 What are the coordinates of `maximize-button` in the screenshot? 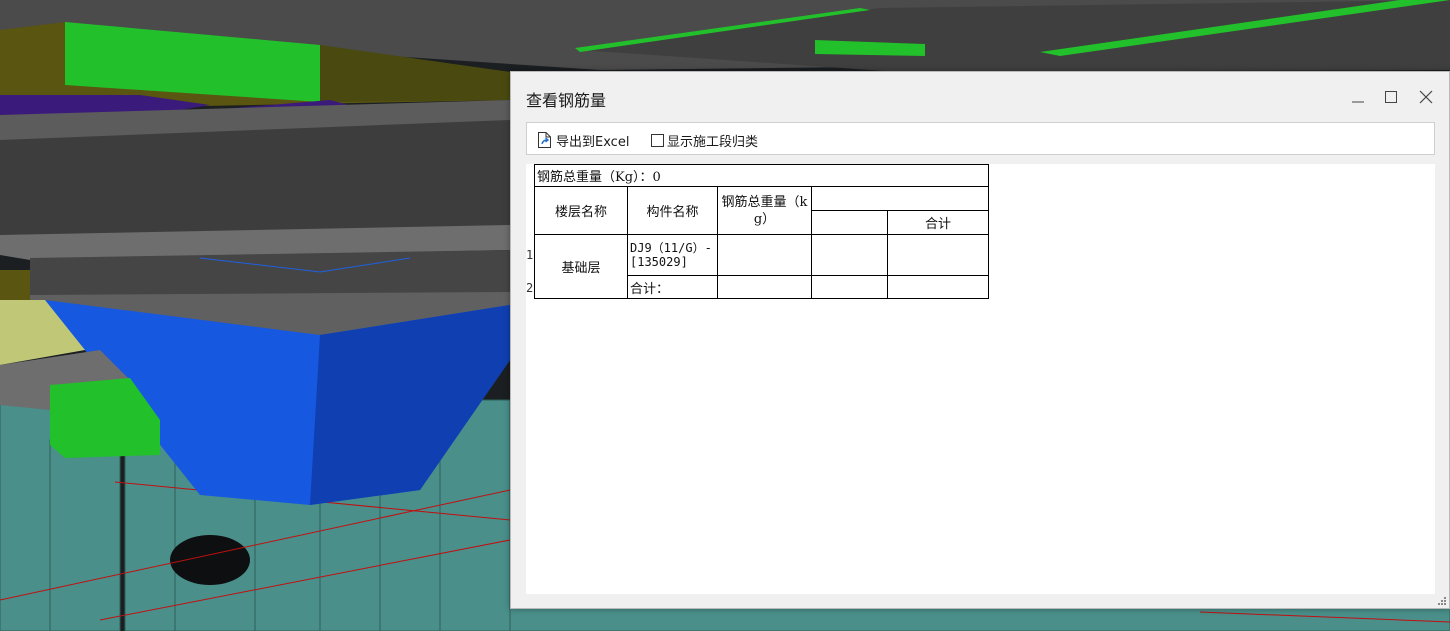 It's located at (1391, 97).